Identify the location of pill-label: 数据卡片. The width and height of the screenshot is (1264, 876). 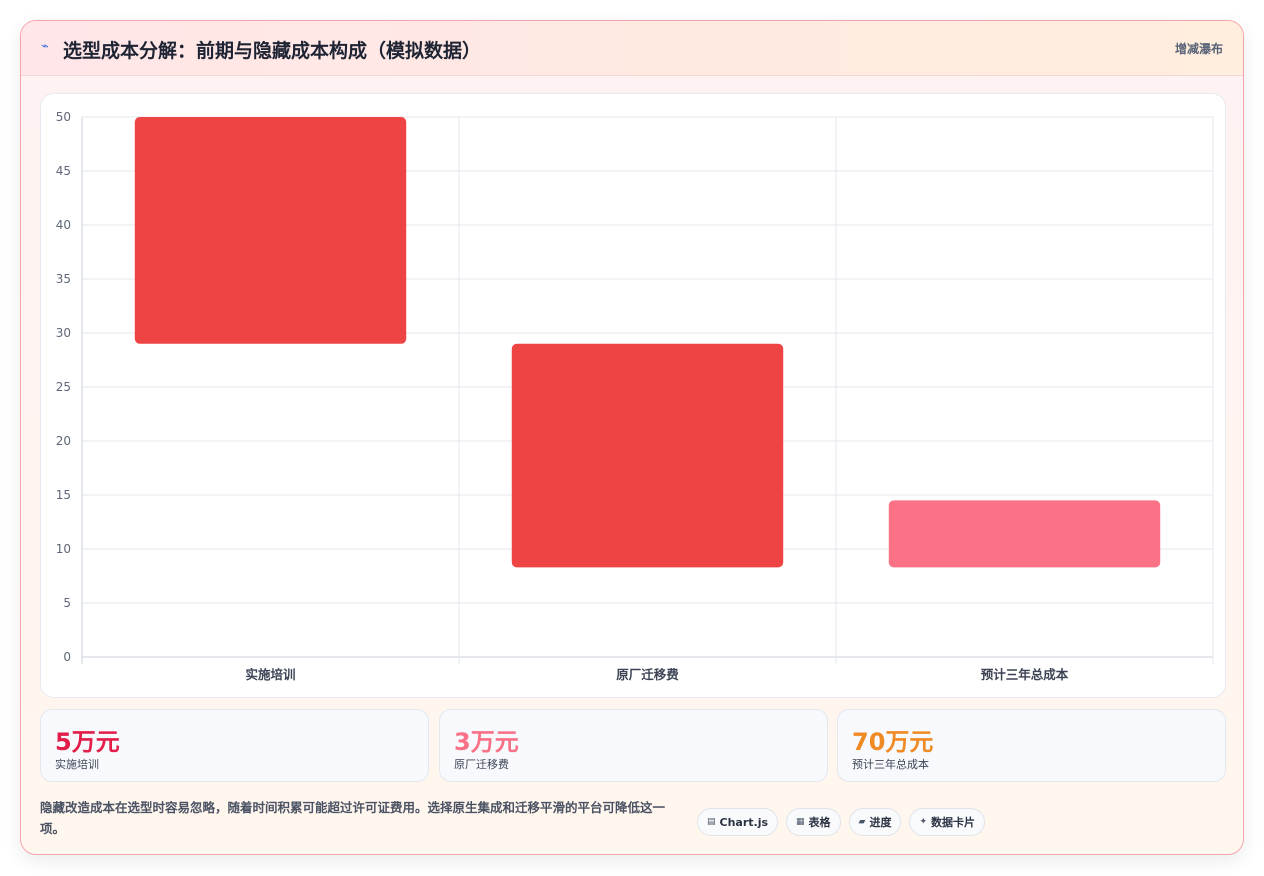
(953, 822).